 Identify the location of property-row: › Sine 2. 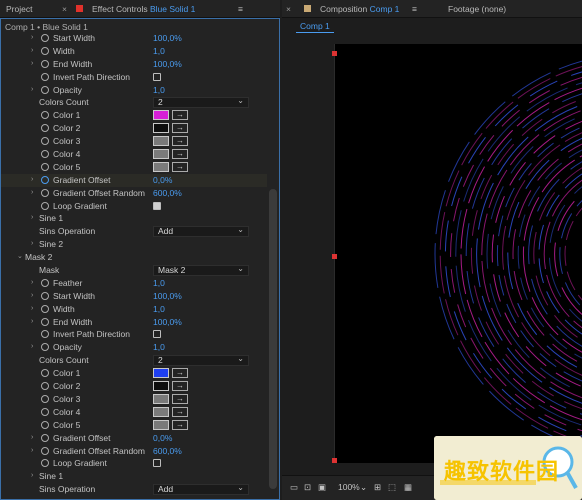
(134, 244).